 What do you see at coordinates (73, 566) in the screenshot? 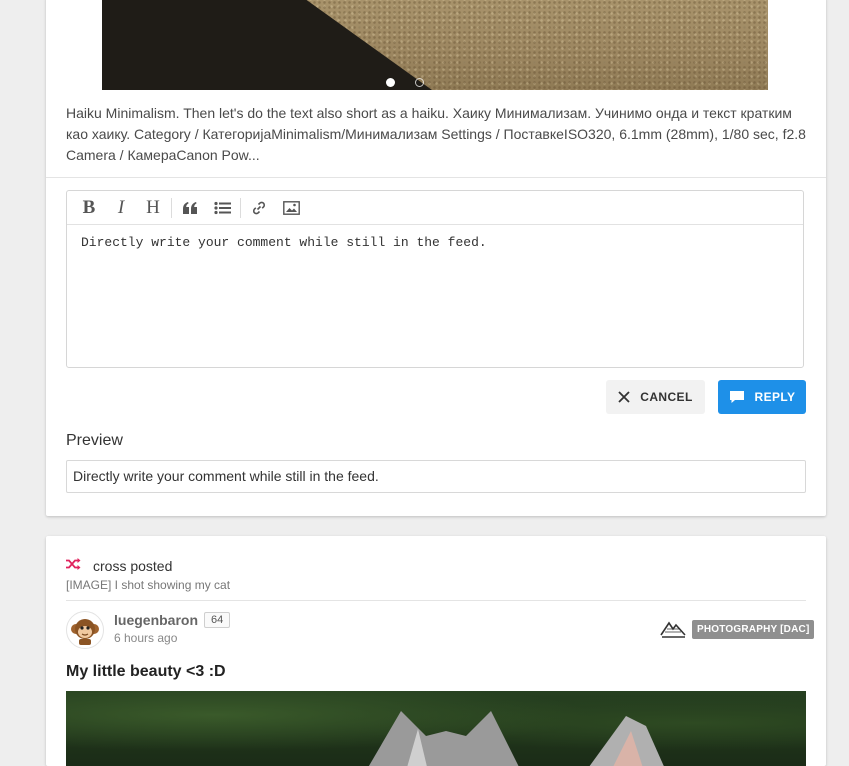
I see `shuffle-icon` at bounding box center [73, 566].